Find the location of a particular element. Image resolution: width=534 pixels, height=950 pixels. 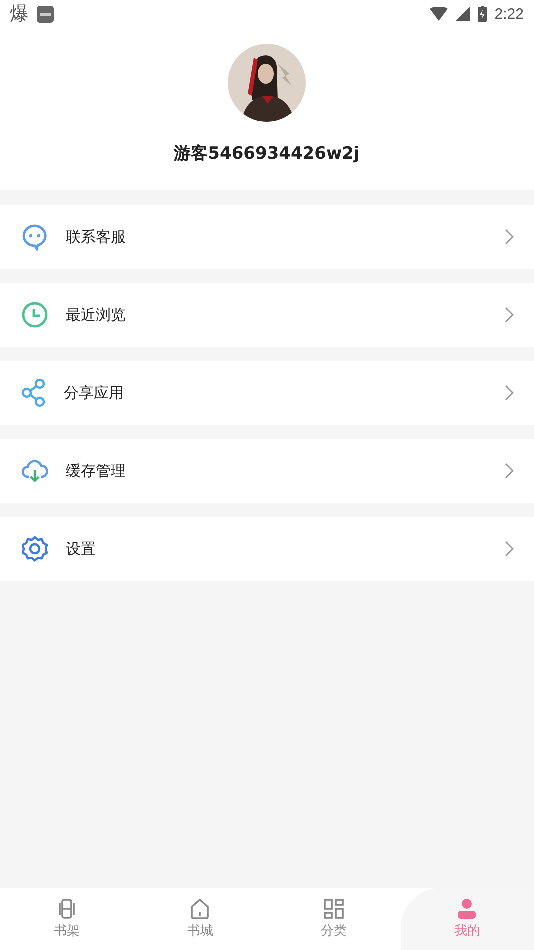

share-icon is located at coordinates (34, 393).